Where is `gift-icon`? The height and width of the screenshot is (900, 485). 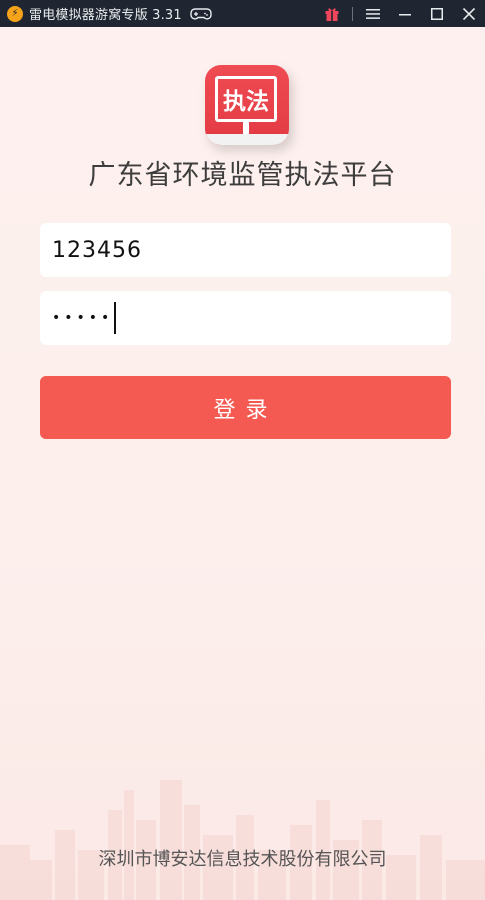
gift-icon is located at coordinates (332, 14).